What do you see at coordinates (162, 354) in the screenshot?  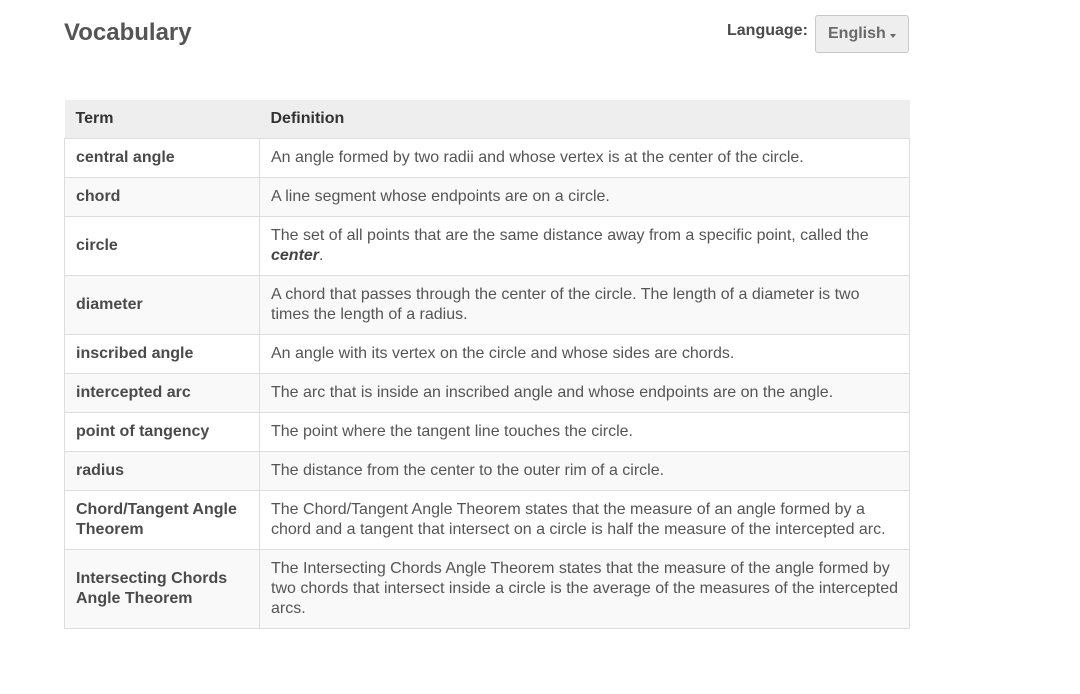 I see `term-cell: inscribed angle` at bounding box center [162, 354].